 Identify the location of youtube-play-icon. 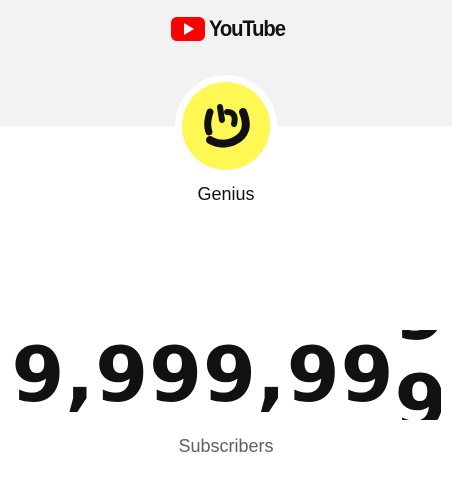
(188, 29).